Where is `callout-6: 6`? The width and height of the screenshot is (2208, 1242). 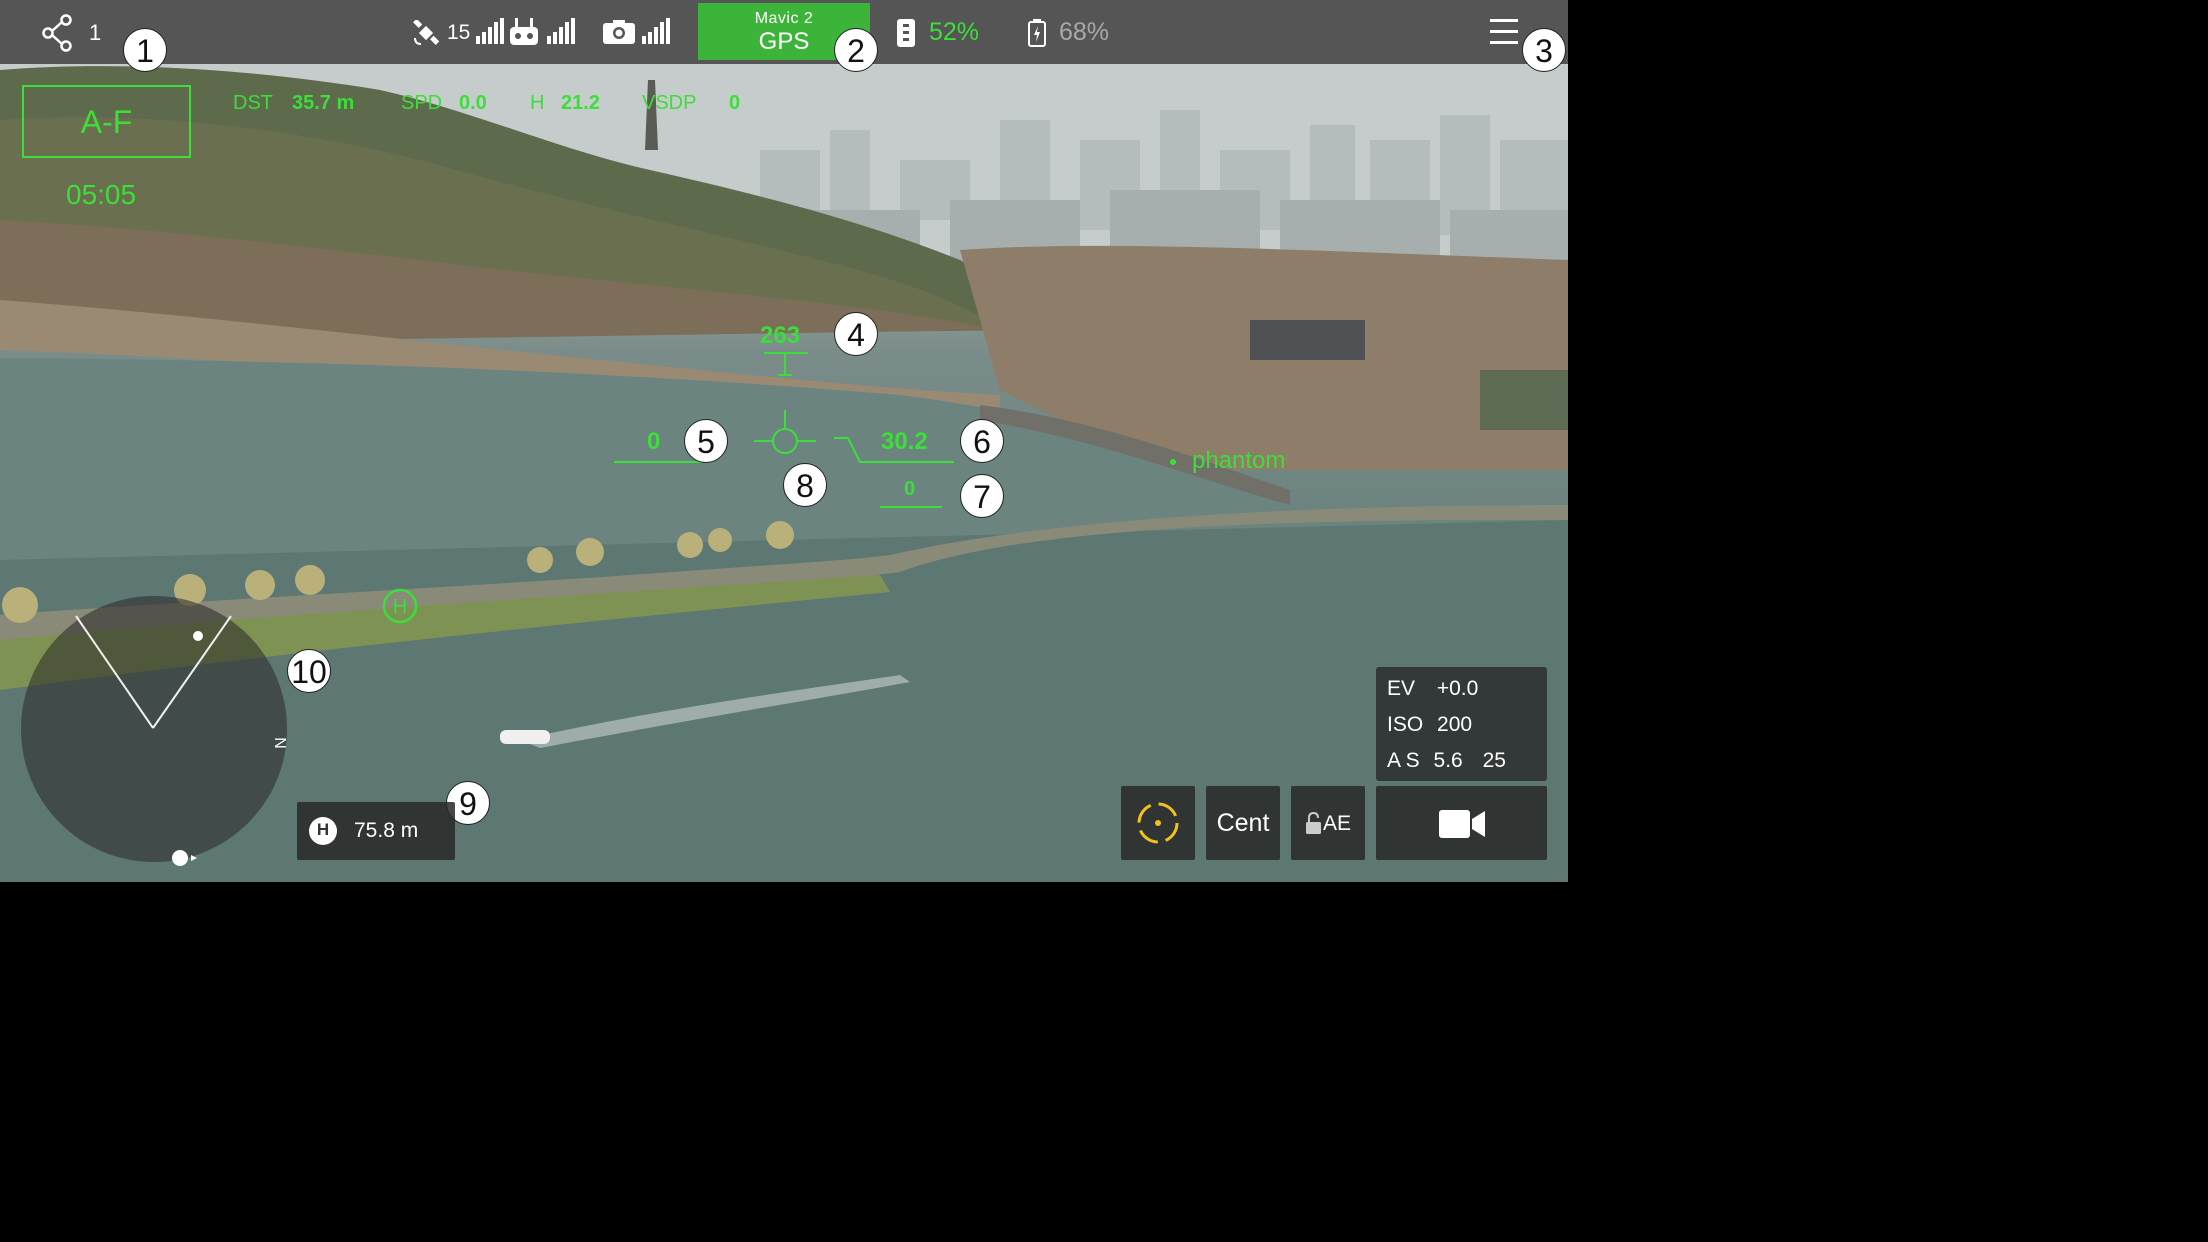
callout-6: 6 is located at coordinates (982, 441).